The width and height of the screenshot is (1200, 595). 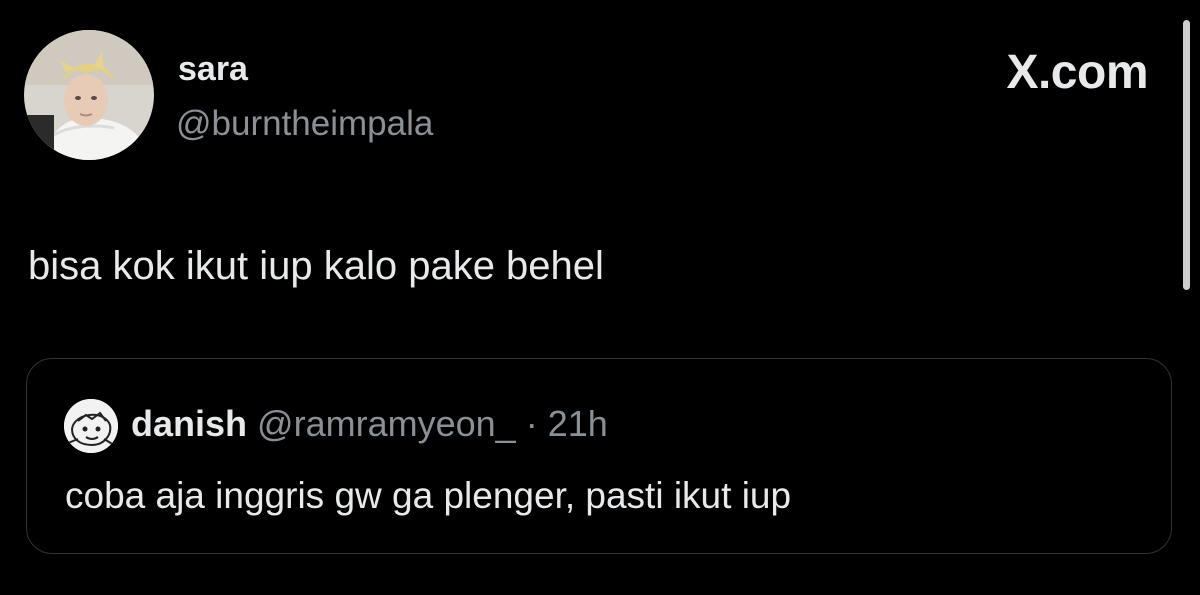 I want to click on quoted-avatar-drawing, so click(x=91, y=426).